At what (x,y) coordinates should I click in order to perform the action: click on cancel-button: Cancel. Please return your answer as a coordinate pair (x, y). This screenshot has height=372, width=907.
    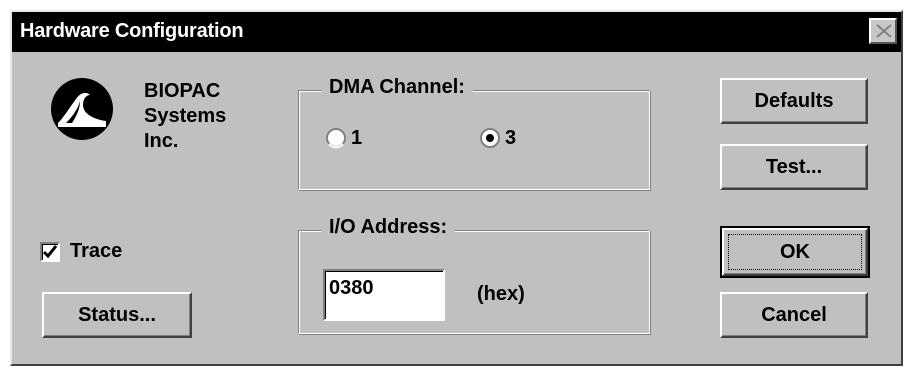
    Looking at the image, I should click on (794, 315).